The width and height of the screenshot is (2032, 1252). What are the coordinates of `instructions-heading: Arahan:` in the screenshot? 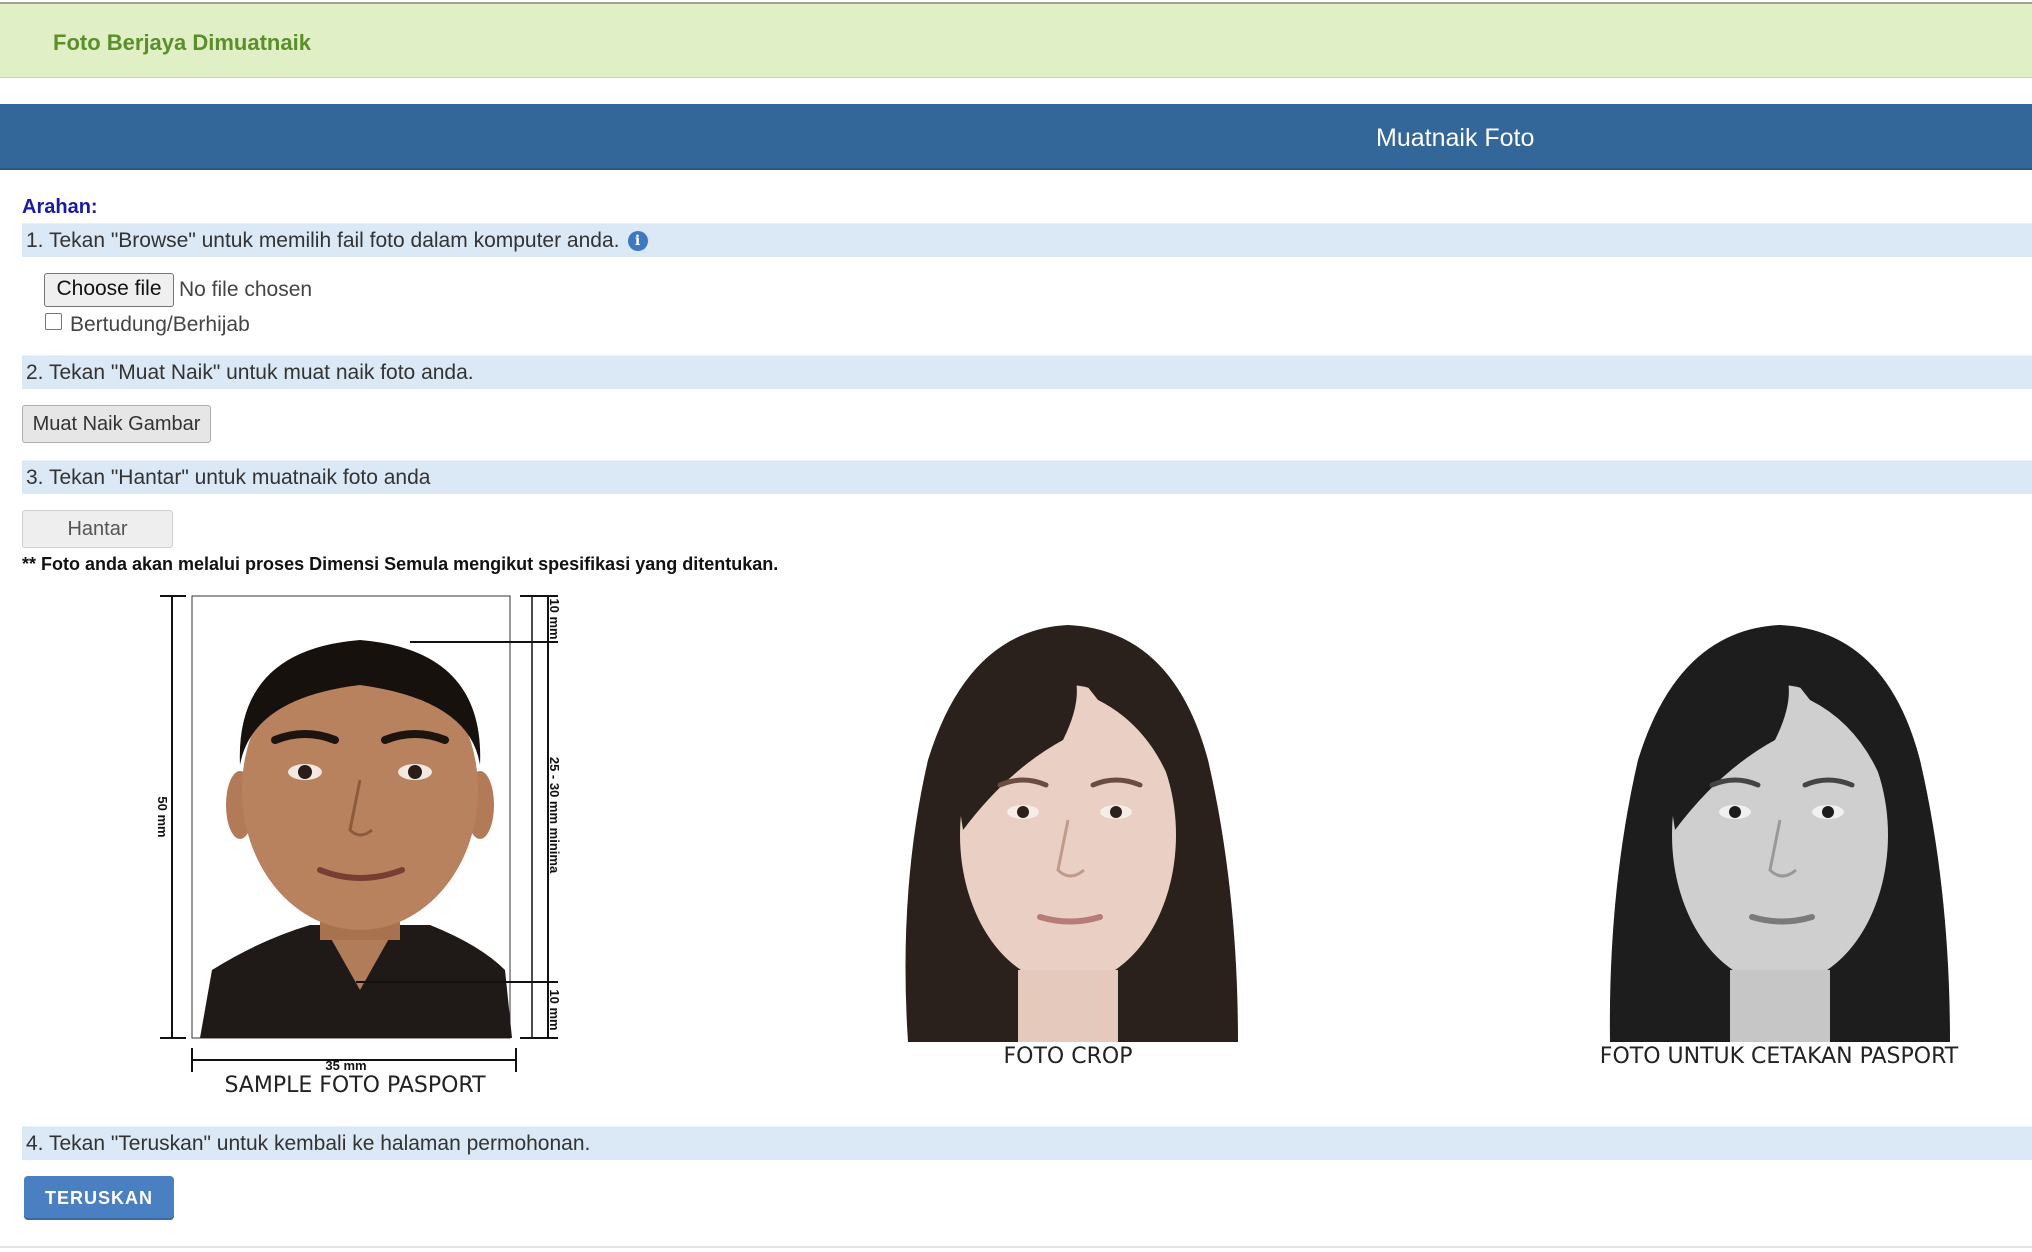 It's located at (60, 207).